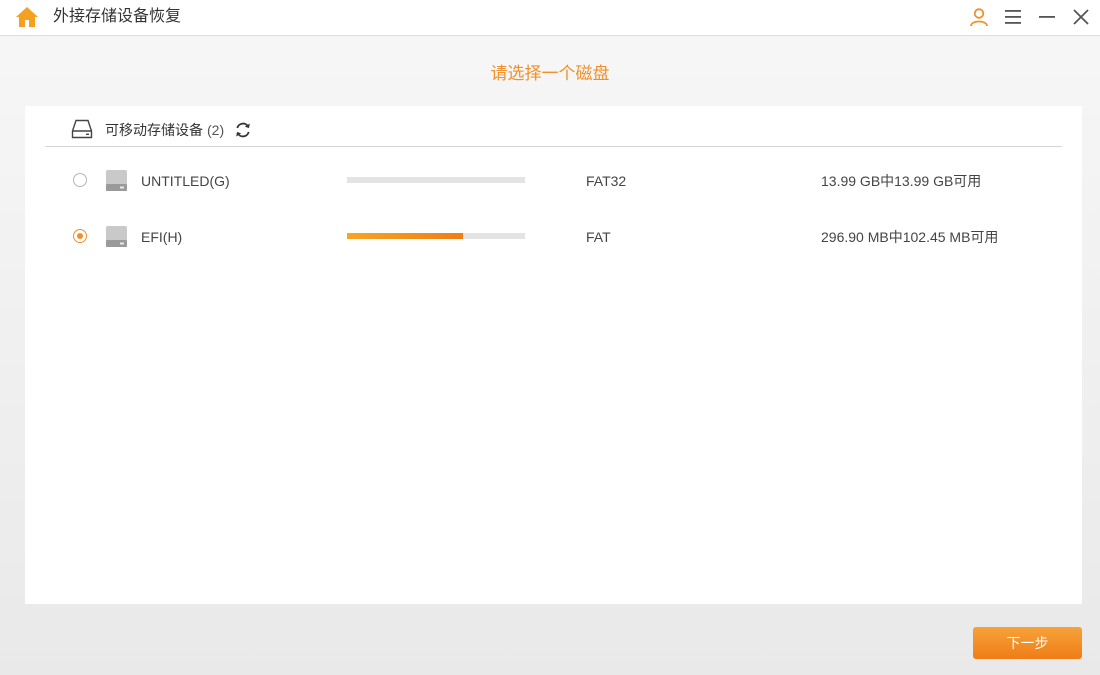 This screenshot has height=675, width=1100. What do you see at coordinates (1081, 17) in the screenshot?
I see `close-icon` at bounding box center [1081, 17].